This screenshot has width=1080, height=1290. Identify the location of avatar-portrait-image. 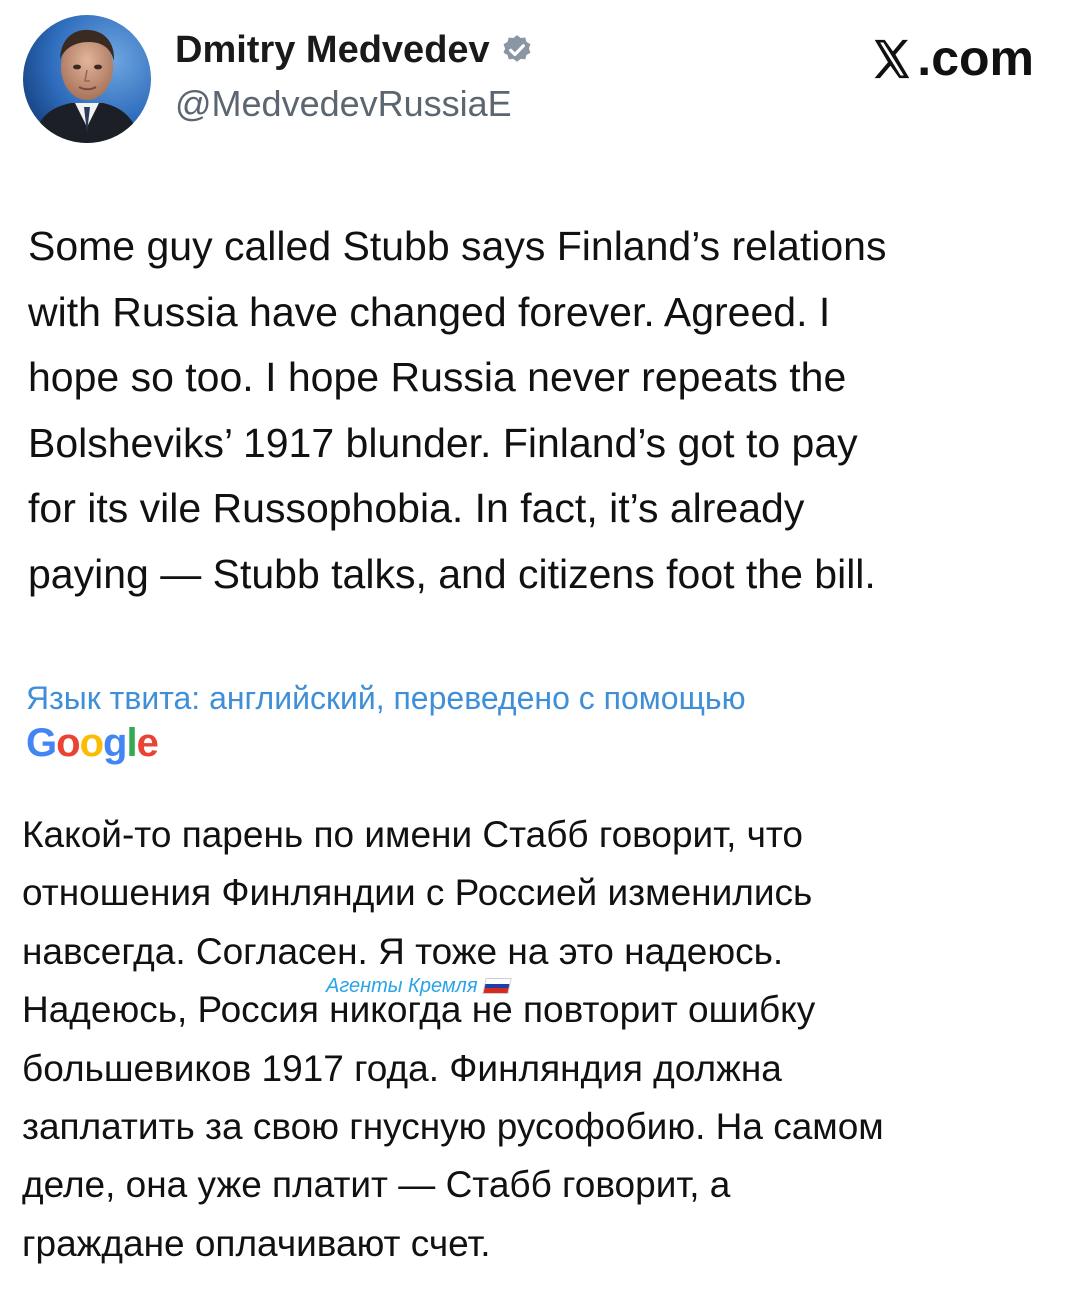
(87, 79).